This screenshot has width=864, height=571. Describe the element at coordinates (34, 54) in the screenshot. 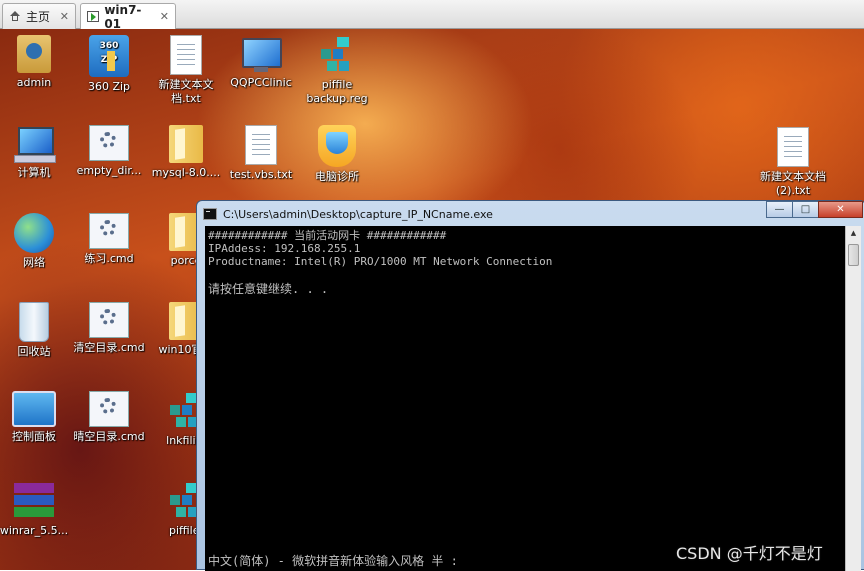

I see `user-folder-icon` at that location.